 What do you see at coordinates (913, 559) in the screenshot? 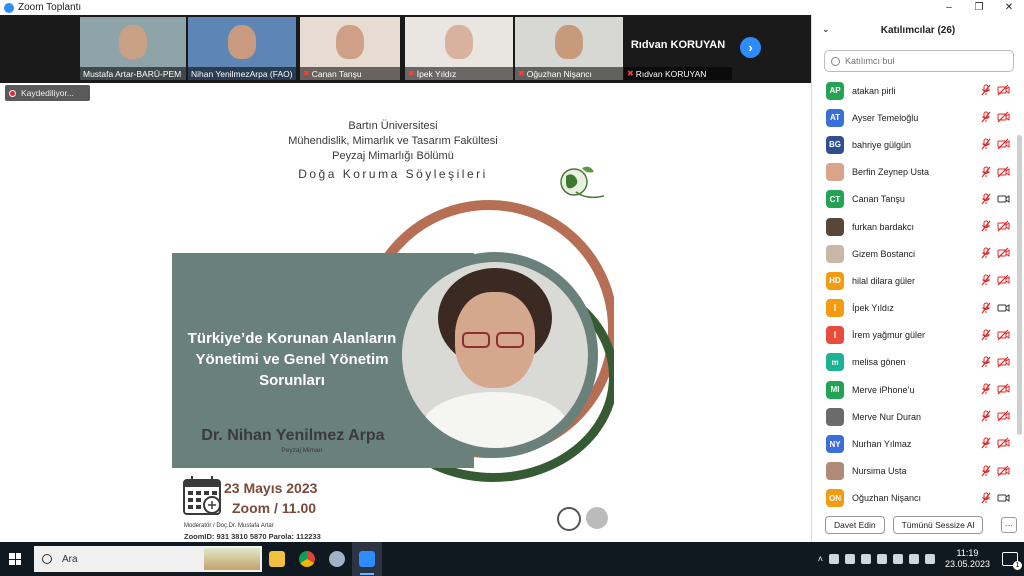
I see `wifi-icon` at bounding box center [913, 559].